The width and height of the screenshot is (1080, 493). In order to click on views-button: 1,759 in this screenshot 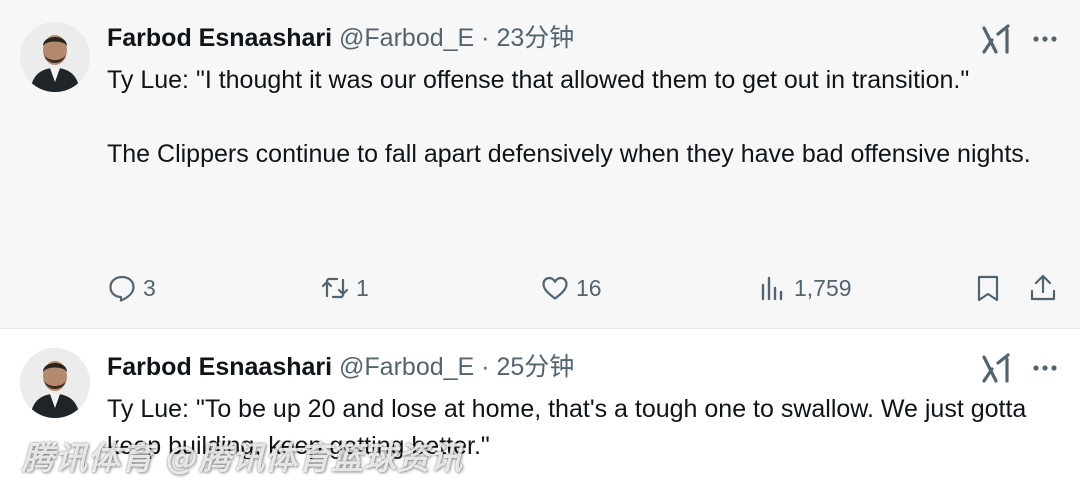, I will do `click(805, 288)`.